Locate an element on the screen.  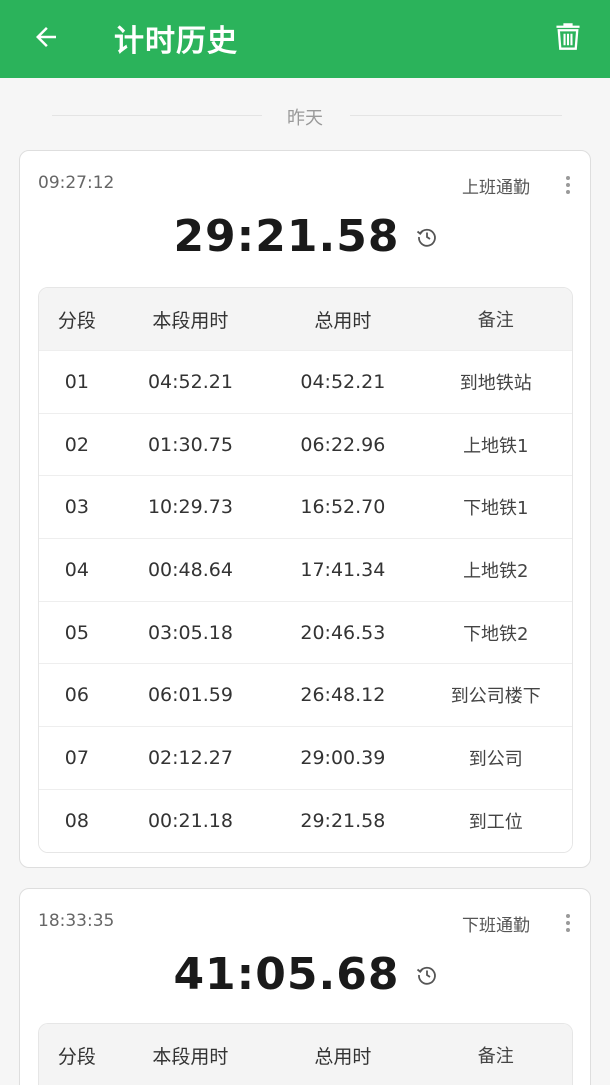
table-row: 02 01:30.75 06:22.96 上地铁1 is located at coordinates (305, 444).